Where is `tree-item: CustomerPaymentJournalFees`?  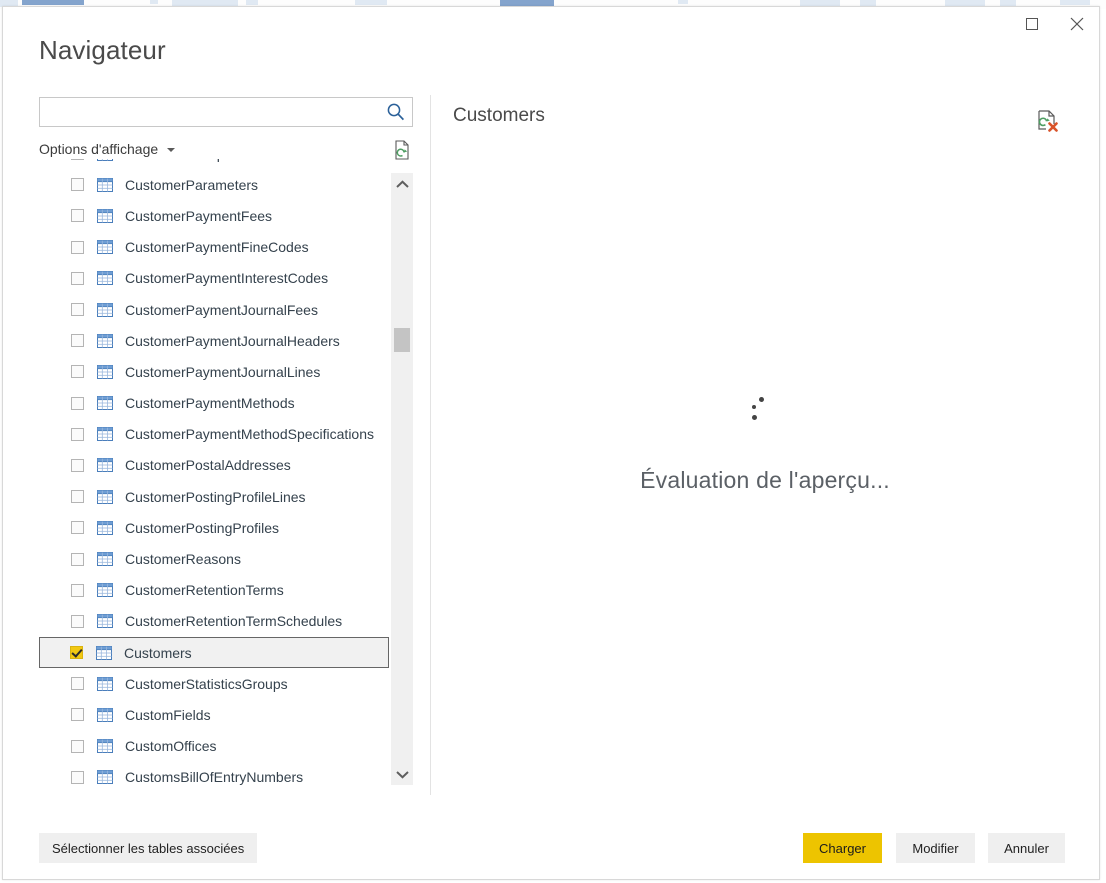 tree-item: CustomerPaymentJournalFees is located at coordinates (214, 309).